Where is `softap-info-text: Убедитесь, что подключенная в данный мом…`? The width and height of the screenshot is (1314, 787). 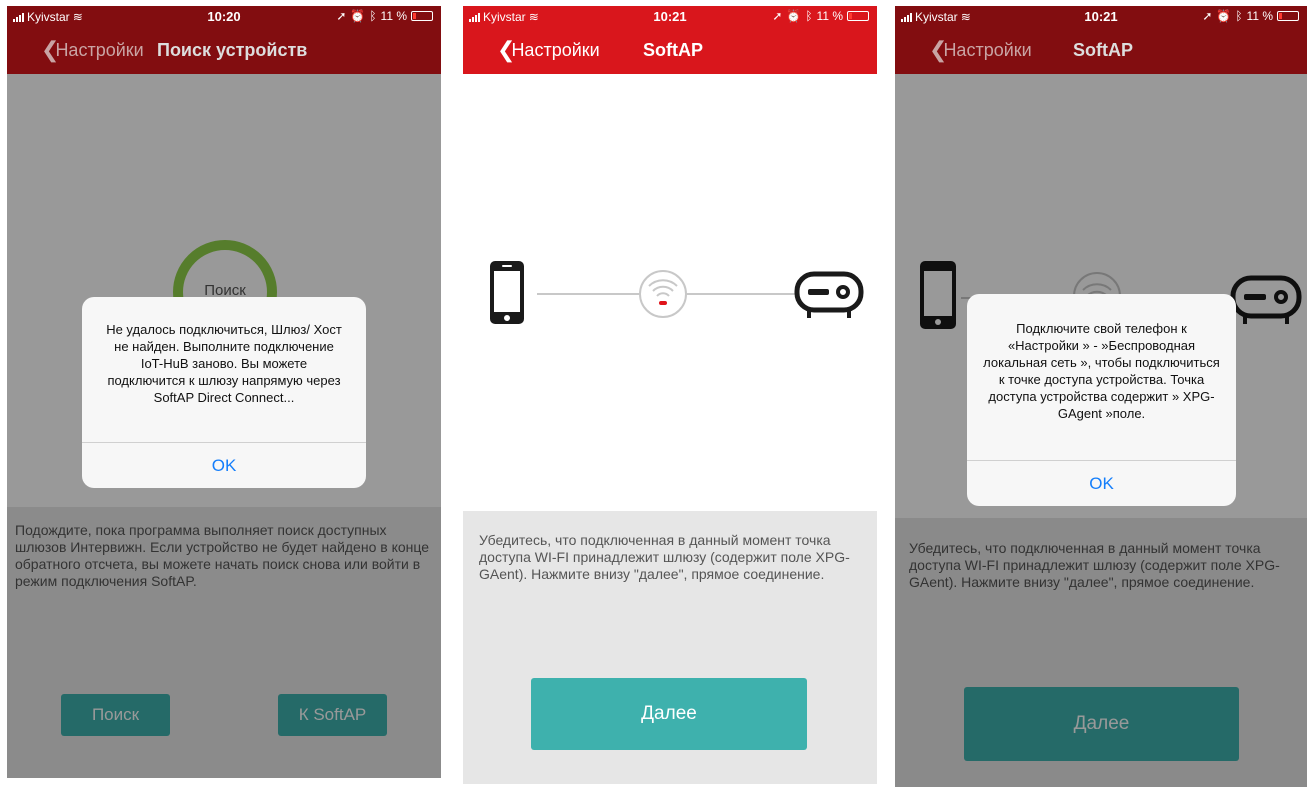
softap-info-text: Убедитесь, что подключенная в данный мом… is located at coordinates (664, 557).